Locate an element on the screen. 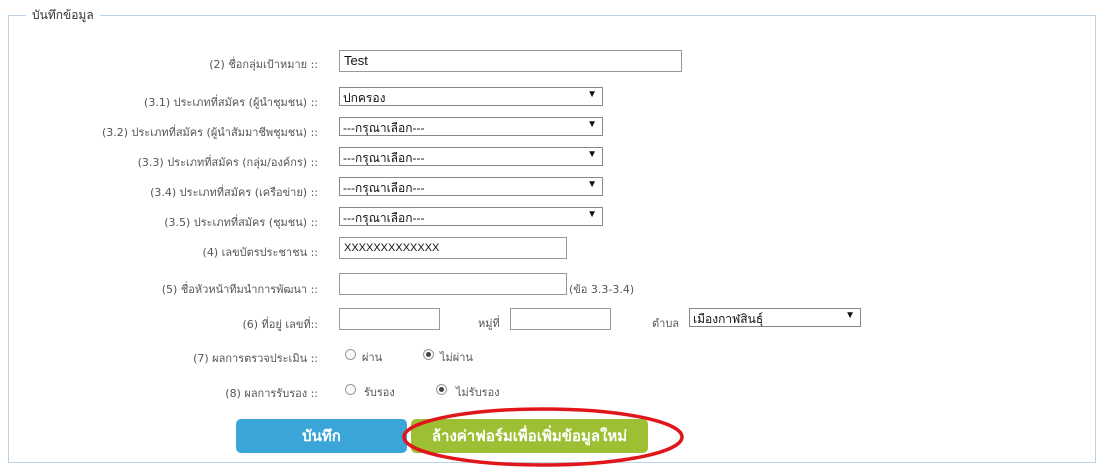  tambon-select: เมืองกาฬสินธุ์ ▼ is located at coordinates (775, 317).